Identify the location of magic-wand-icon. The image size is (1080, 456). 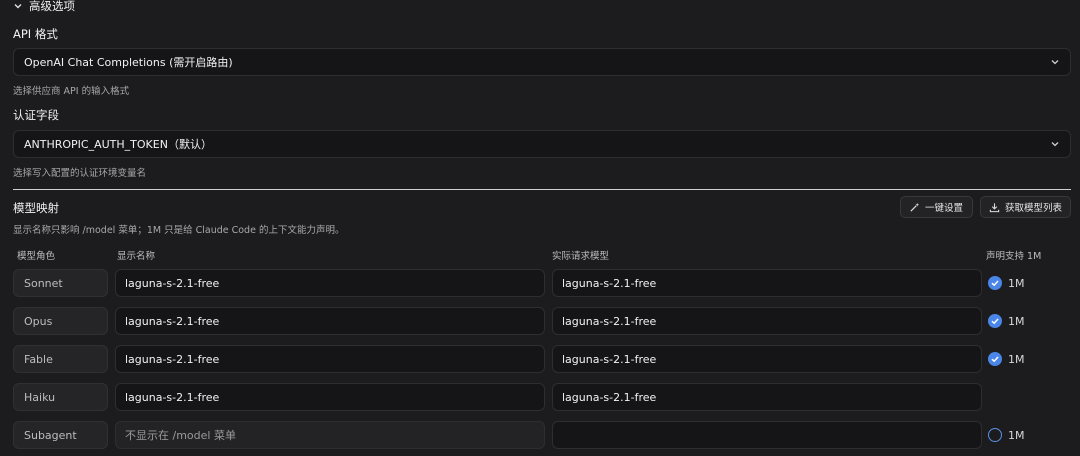
(915, 207).